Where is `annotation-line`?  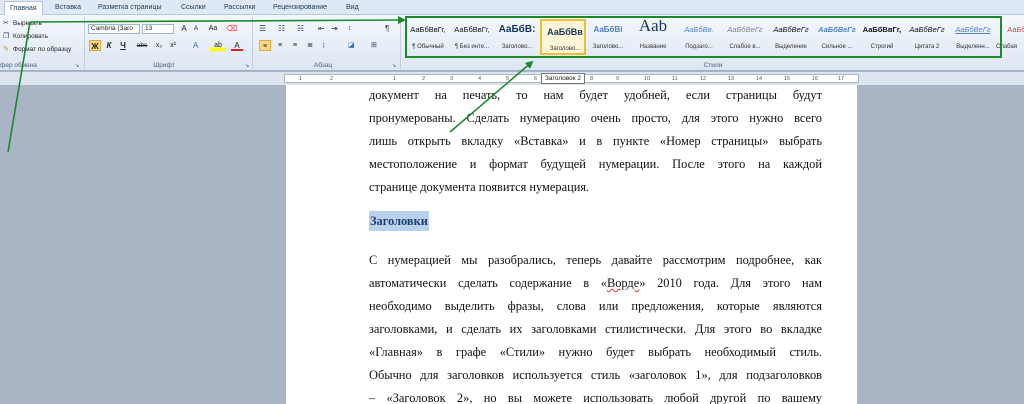 annotation-line is located at coordinates (19, 87).